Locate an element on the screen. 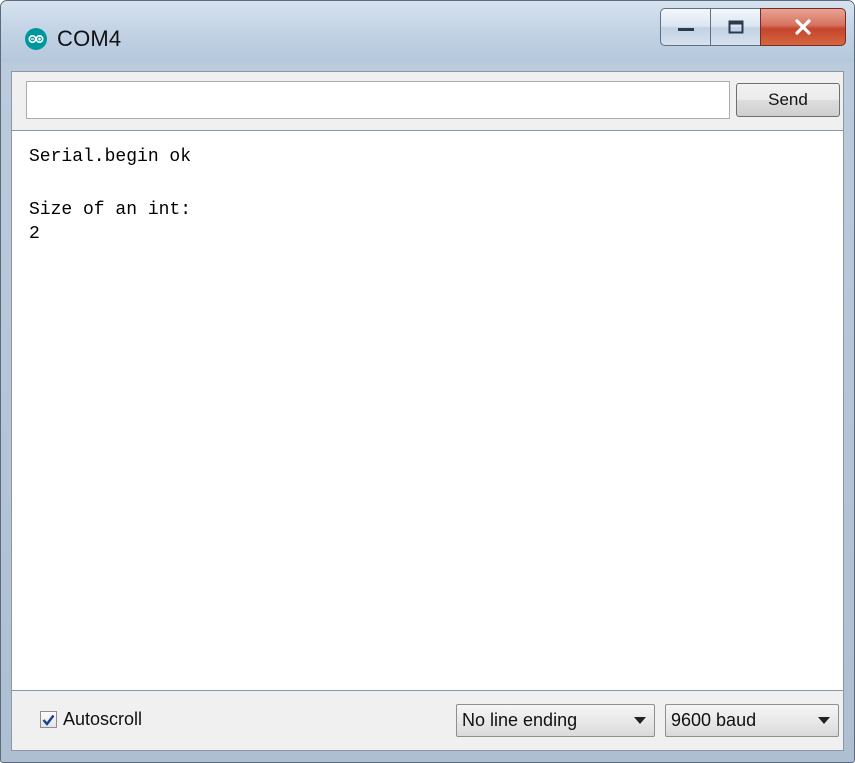 The height and width of the screenshot is (763, 855). baud-rate-value: 9600 baud is located at coordinates (714, 720).